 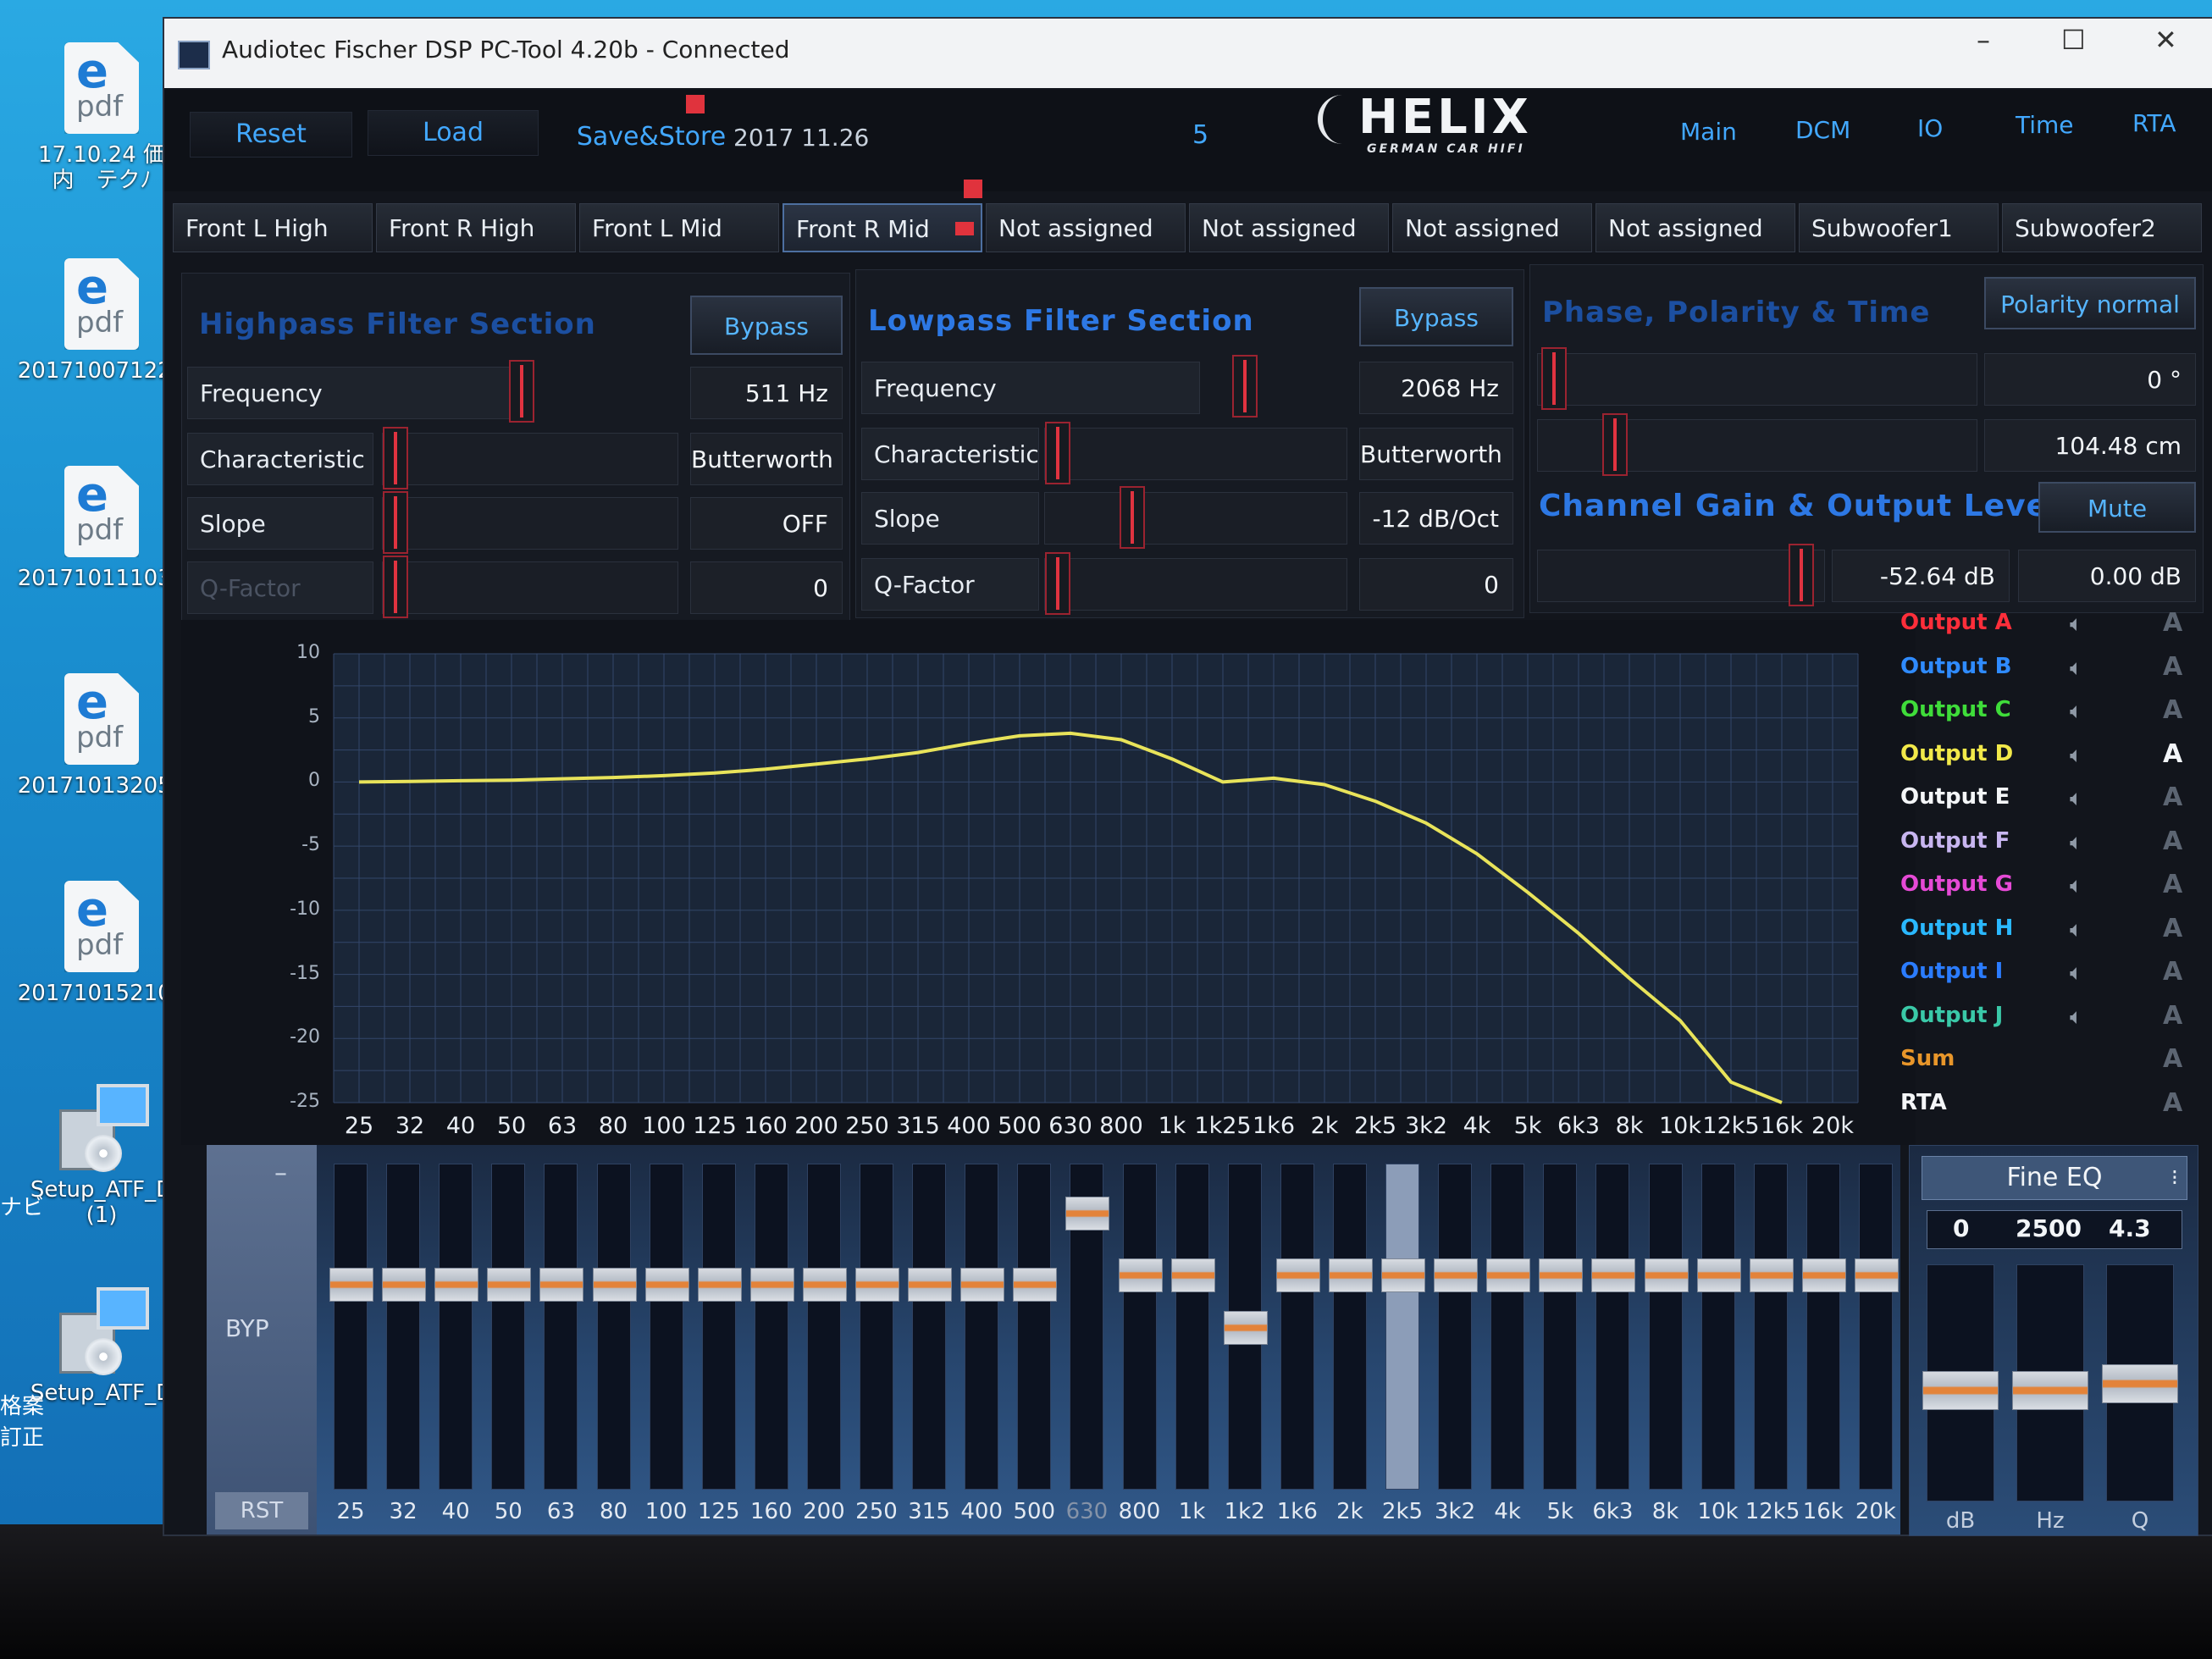 What do you see at coordinates (1921, 576) in the screenshot?
I see `gain-value: -52.64 dB` at bounding box center [1921, 576].